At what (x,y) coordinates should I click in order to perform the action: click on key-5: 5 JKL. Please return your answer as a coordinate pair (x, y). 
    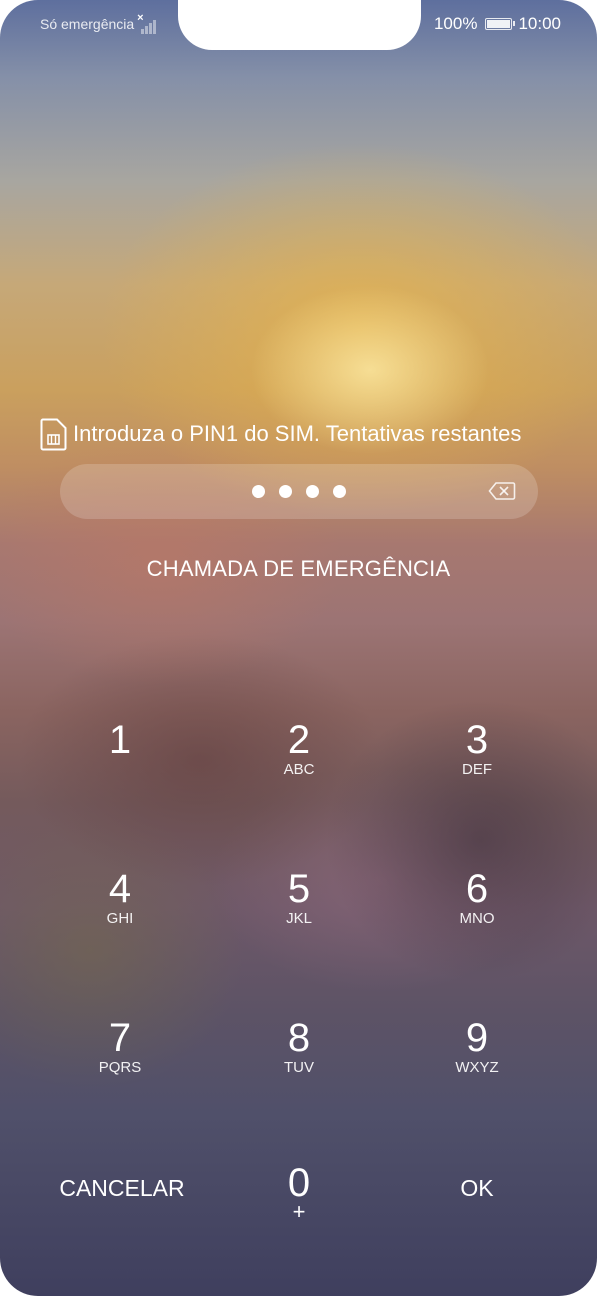
    Looking at the image, I should click on (299, 924).